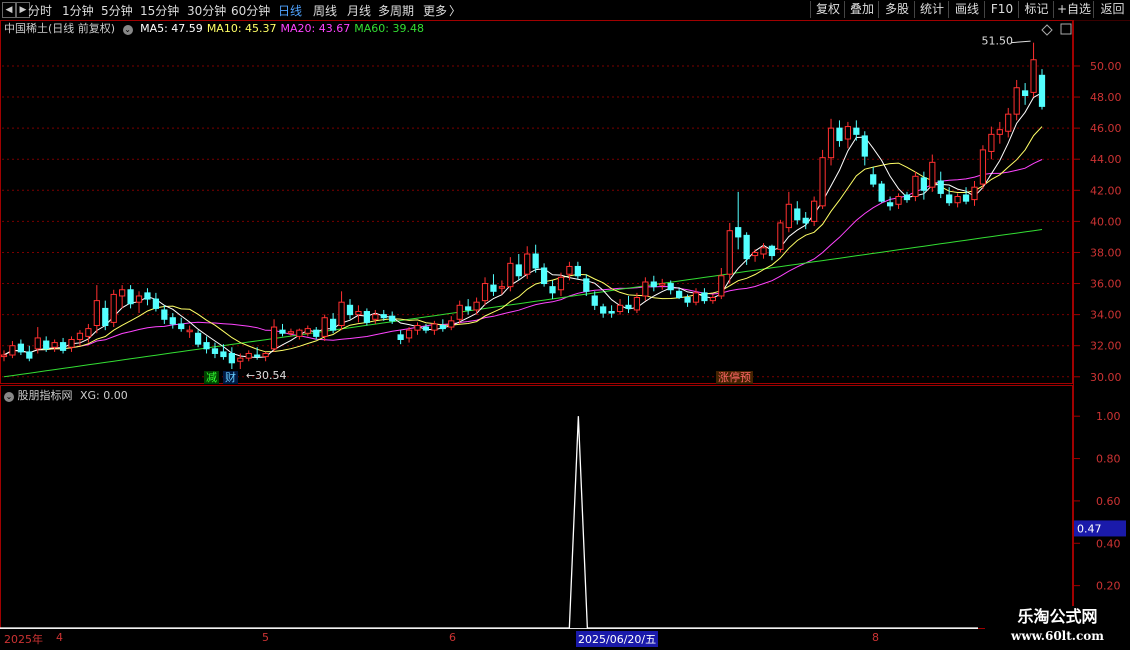  What do you see at coordinates (1108, 501) in the screenshot?
I see `indicator-tick-label: 0.60` at bounding box center [1108, 501].